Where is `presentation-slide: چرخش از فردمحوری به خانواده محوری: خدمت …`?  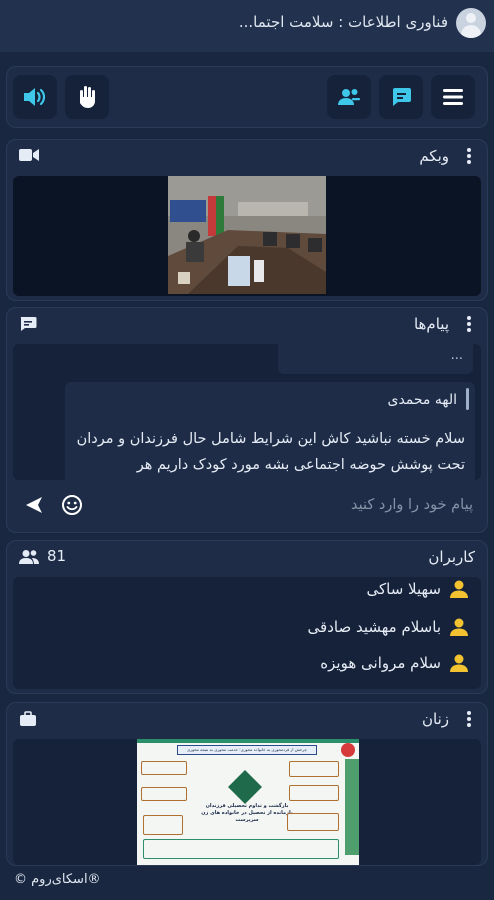 presentation-slide: چرخش از فردمحوری به خانواده محوری: خدمت … is located at coordinates (248, 802).